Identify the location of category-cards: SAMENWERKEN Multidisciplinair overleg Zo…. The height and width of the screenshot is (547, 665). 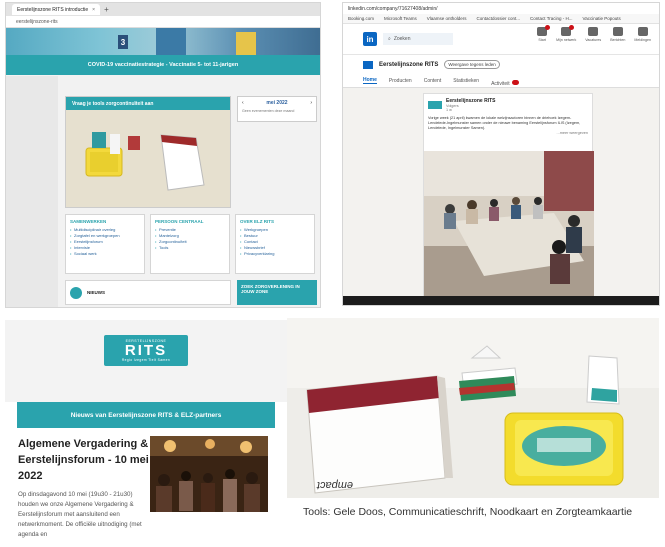
(190, 244).